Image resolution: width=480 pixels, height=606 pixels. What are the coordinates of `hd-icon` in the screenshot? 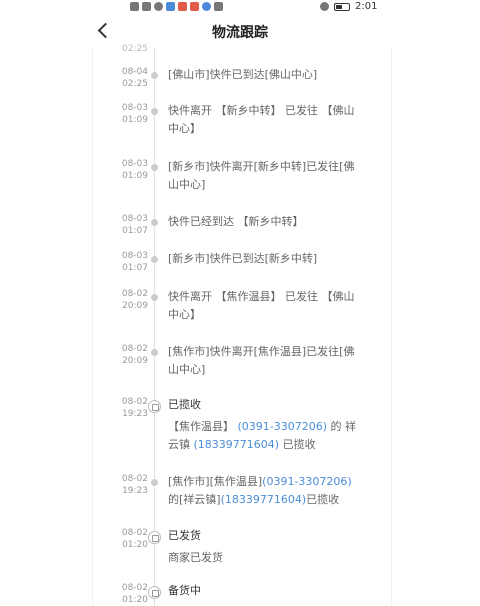 It's located at (134, 6).